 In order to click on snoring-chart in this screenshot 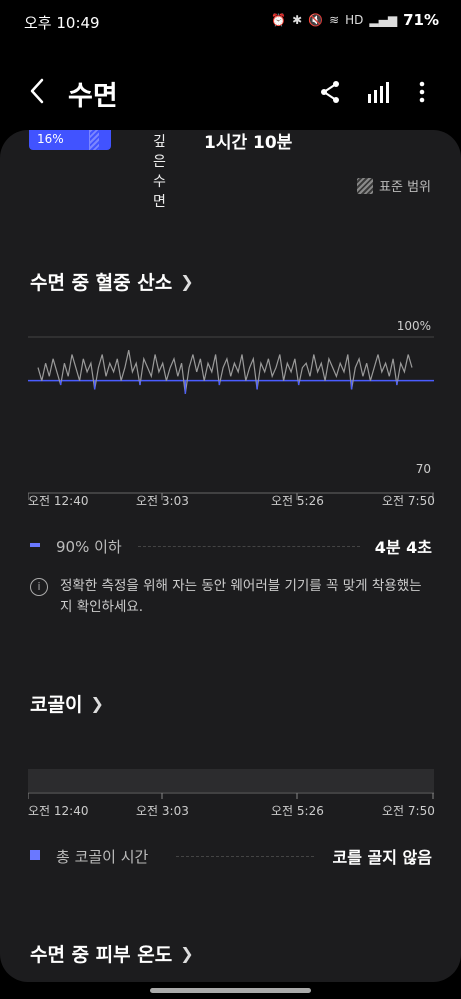, I will do `click(231, 784)`.